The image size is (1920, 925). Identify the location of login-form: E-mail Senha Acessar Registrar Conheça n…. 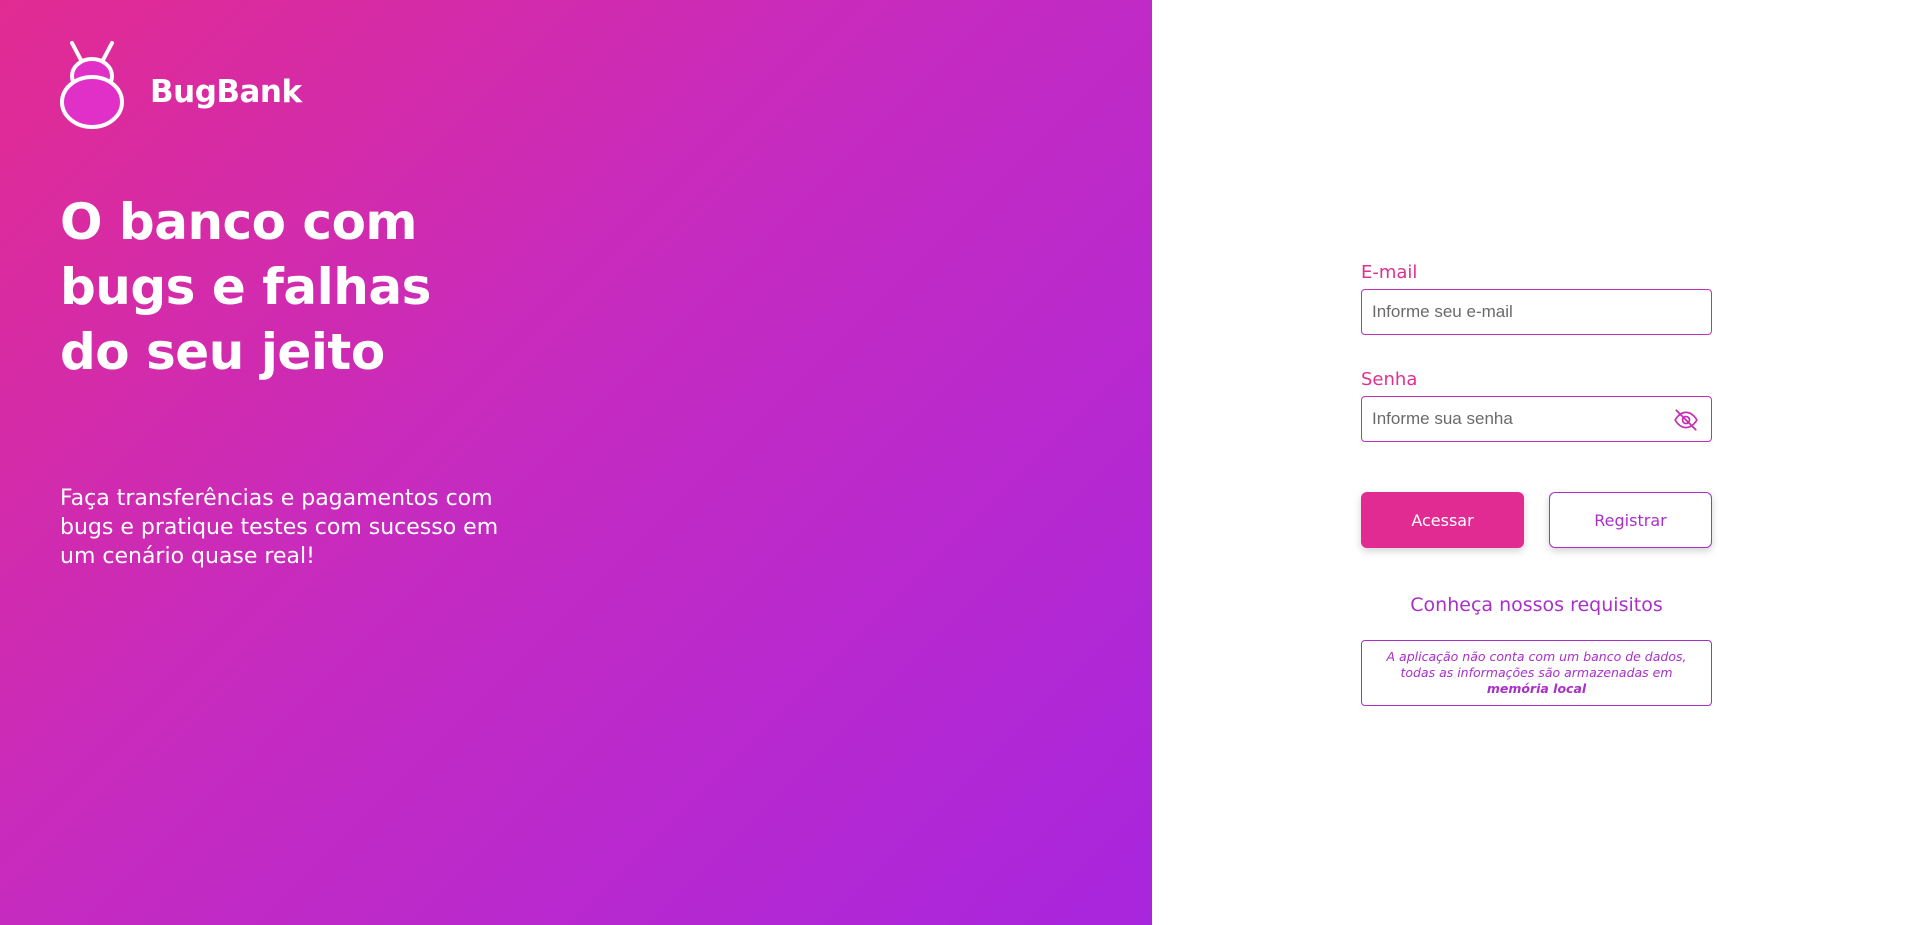
(1536, 484).